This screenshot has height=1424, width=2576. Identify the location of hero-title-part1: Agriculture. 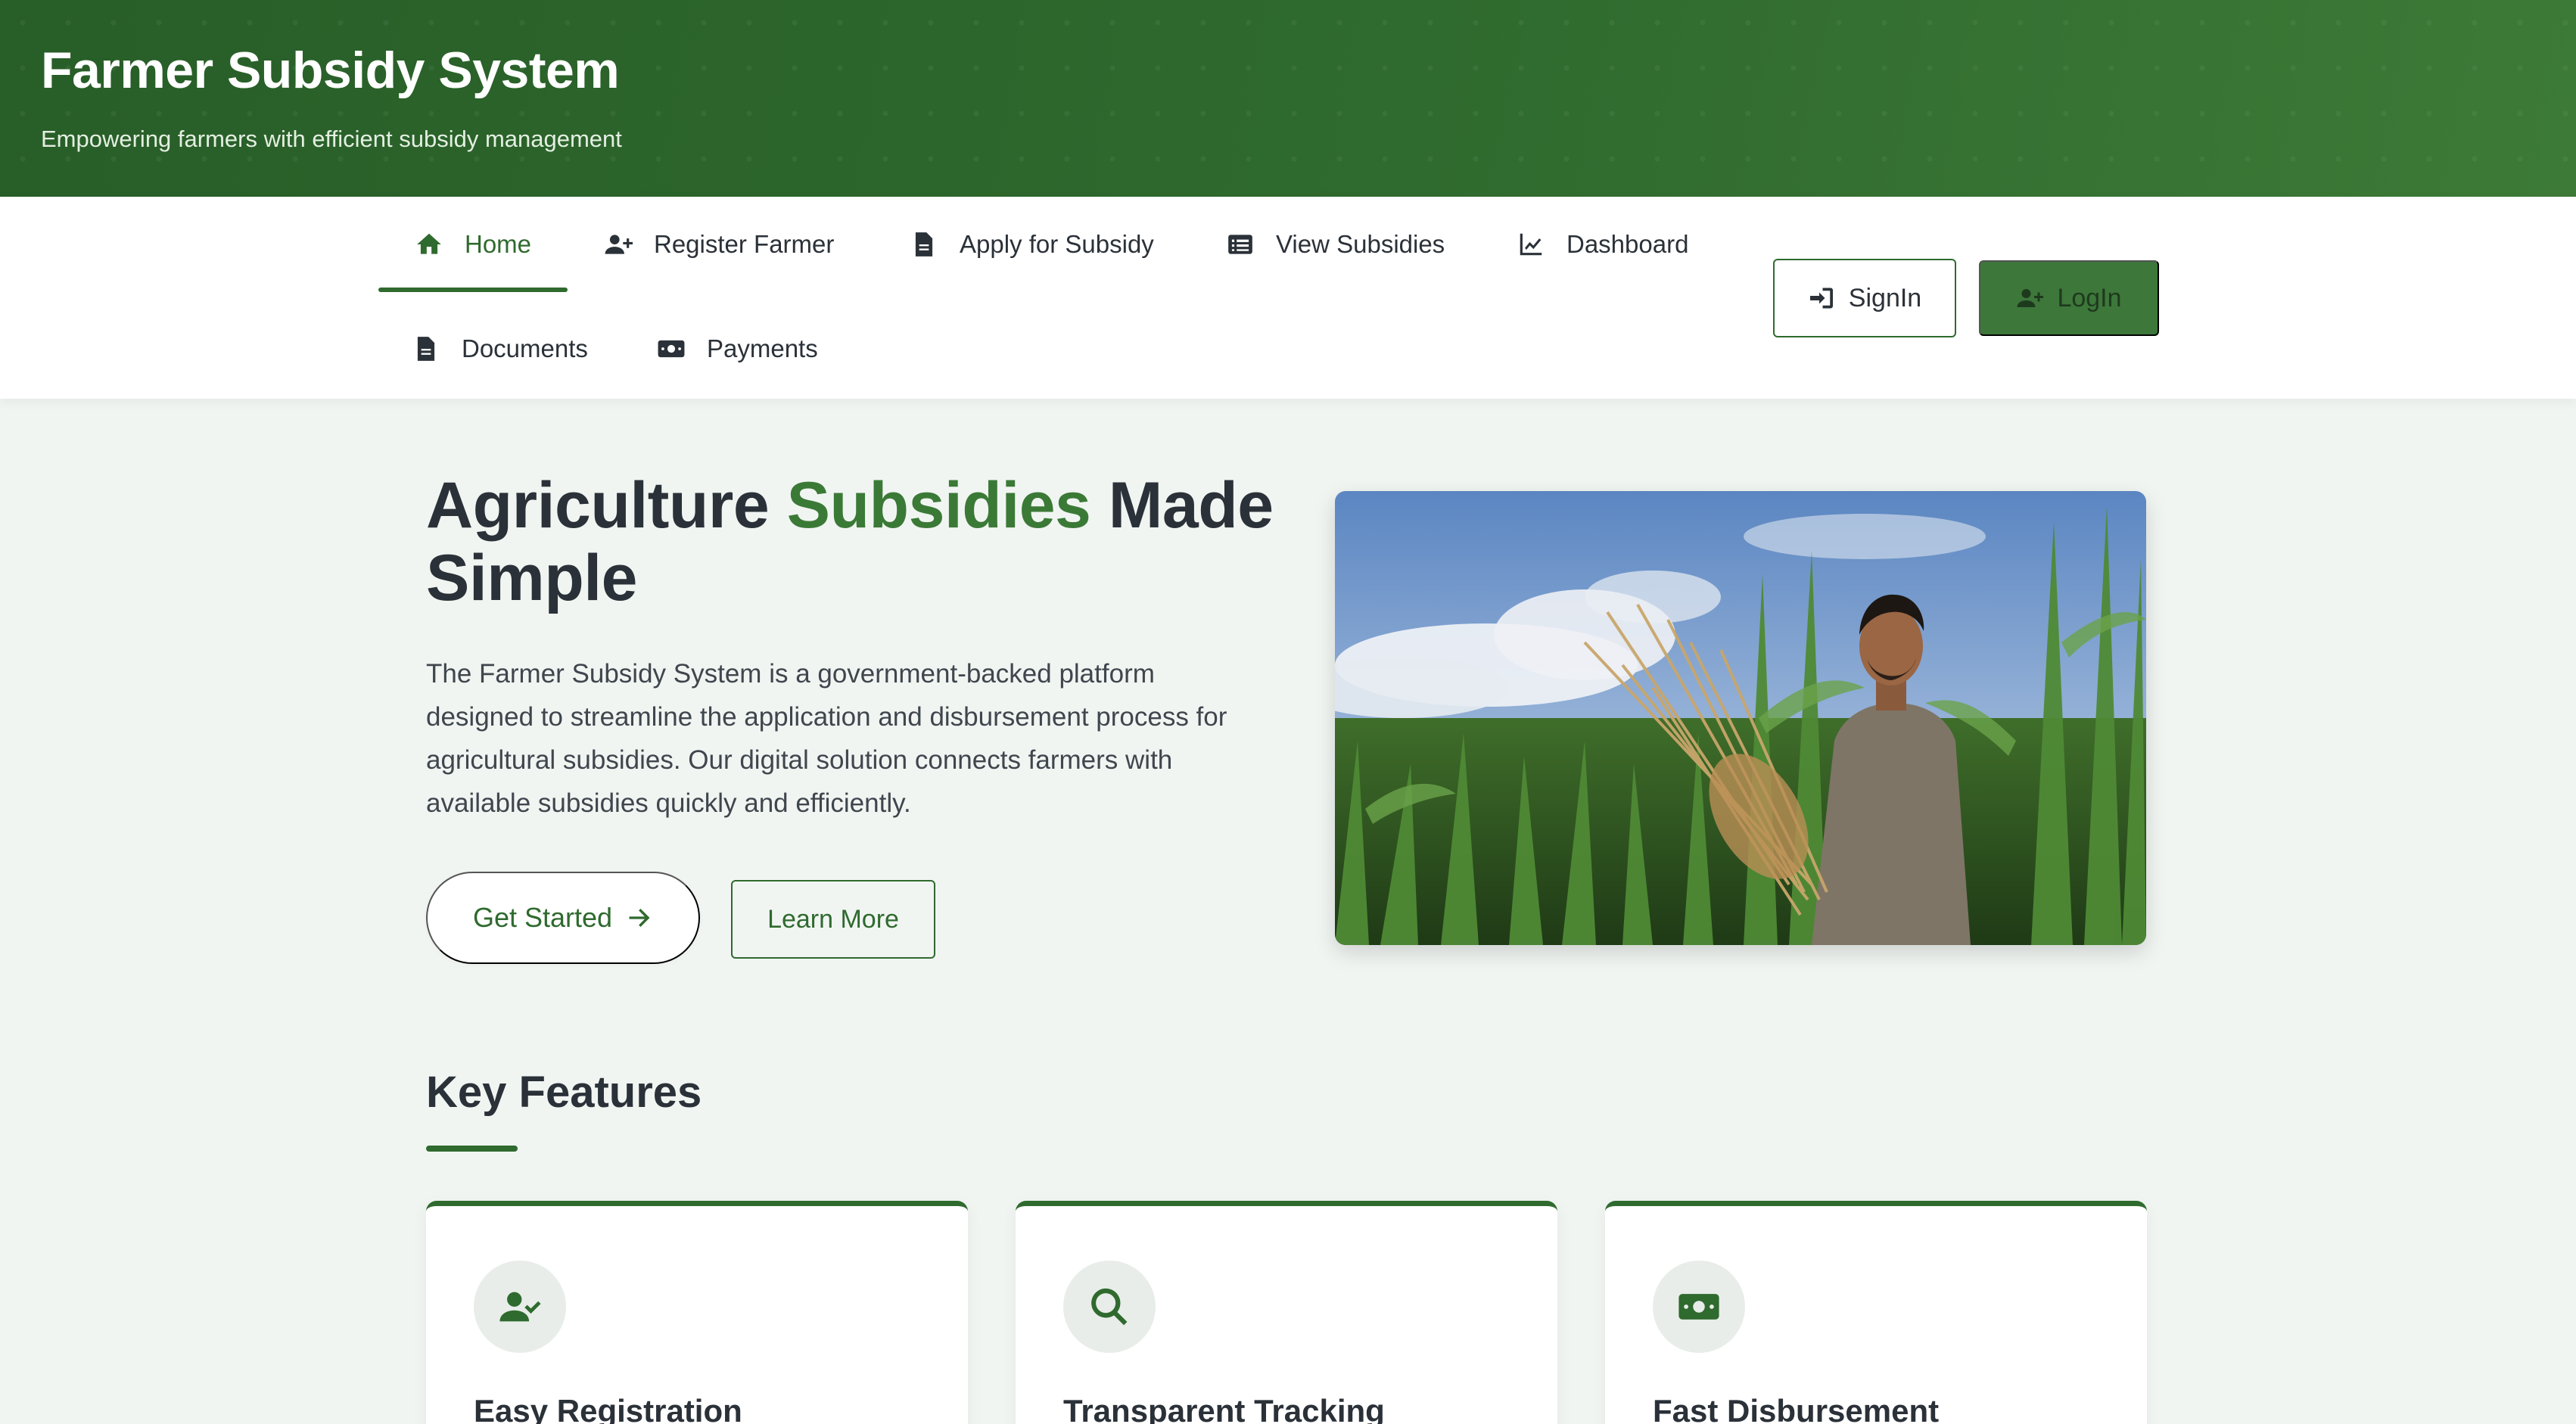
(598, 505).